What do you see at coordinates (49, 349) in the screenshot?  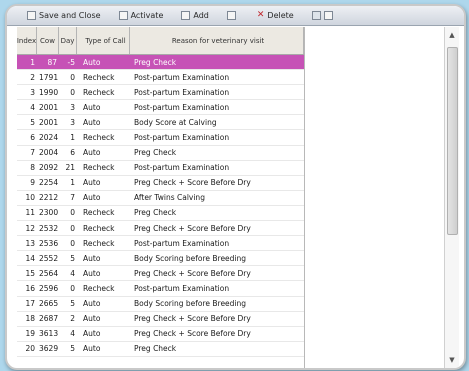 I see `cell-cow: 3629` at bounding box center [49, 349].